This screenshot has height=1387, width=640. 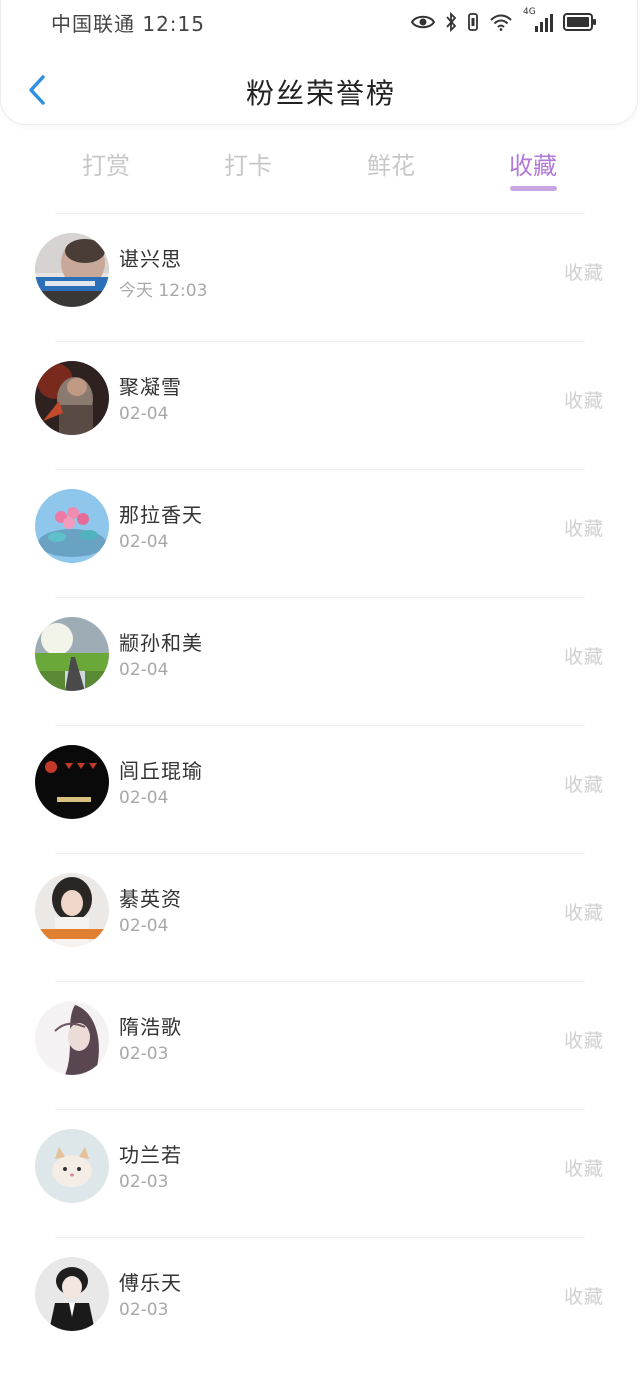 What do you see at coordinates (544, 23) in the screenshot?
I see `signal-icon` at bounding box center [544, 23].